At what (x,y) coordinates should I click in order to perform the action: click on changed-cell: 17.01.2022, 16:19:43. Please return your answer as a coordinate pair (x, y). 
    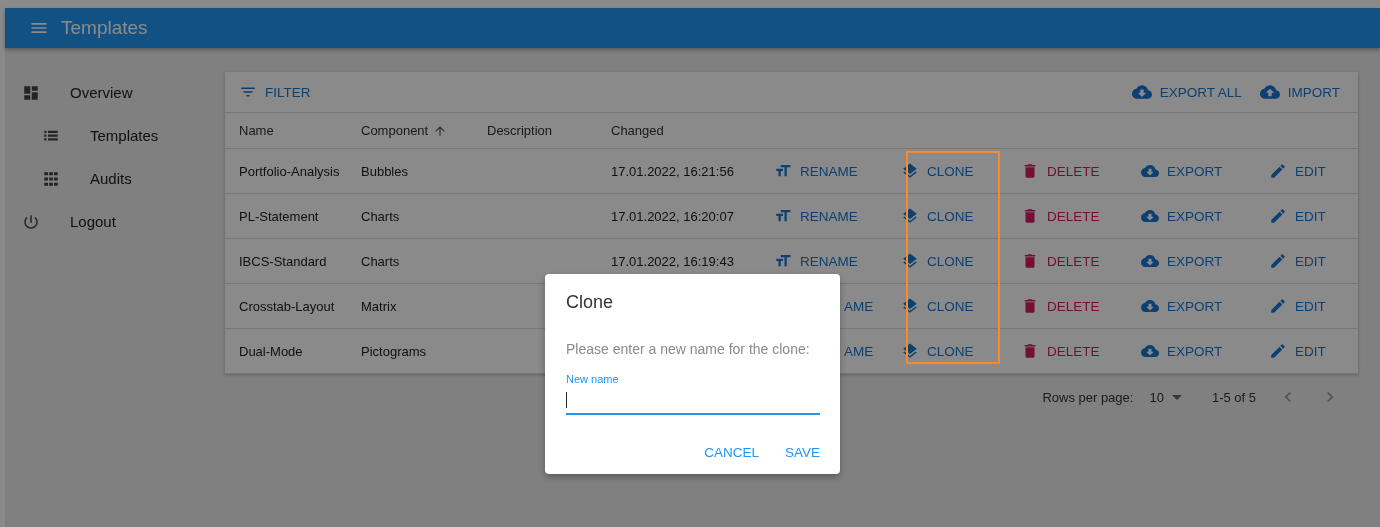
    Looking at the image, I should click on (672, 261).